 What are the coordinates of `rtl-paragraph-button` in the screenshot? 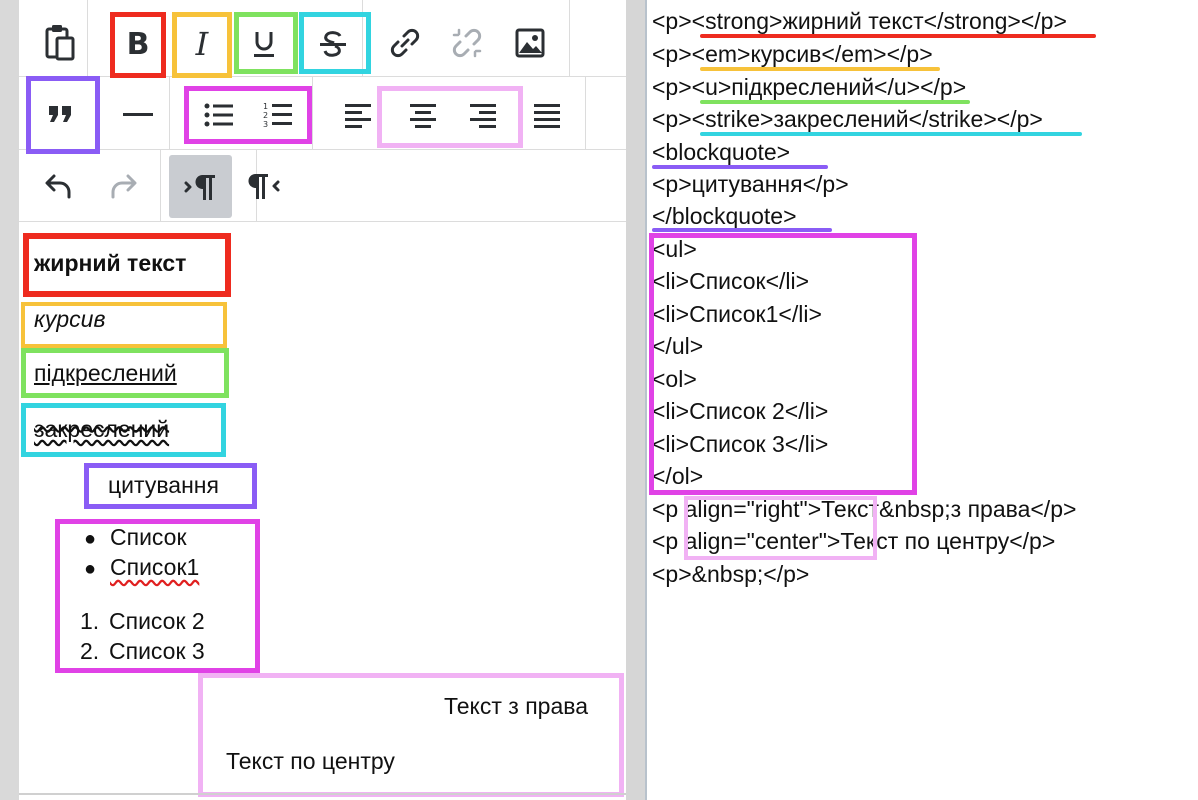 It's located at (264, 186).